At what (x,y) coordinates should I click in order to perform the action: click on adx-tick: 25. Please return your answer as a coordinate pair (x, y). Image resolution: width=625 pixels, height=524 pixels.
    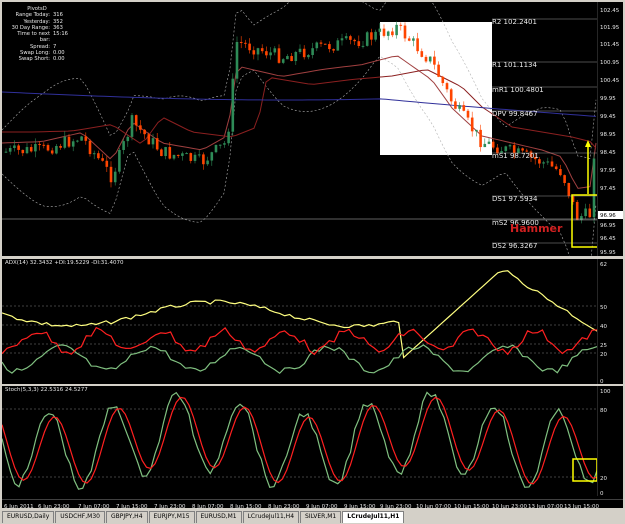
    Looking at the image, I should click on (603, 346).